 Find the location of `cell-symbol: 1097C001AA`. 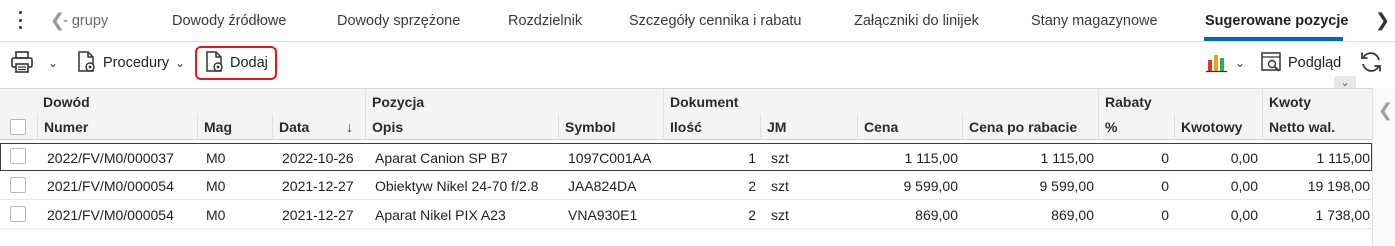

cell-symbol: 1097C001AA is located at coordinates (610, 158).